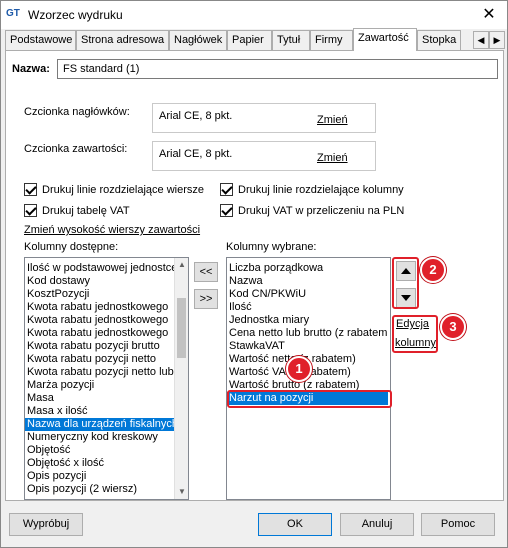  I want to click on close-icon: ✕, so click(489, 15).